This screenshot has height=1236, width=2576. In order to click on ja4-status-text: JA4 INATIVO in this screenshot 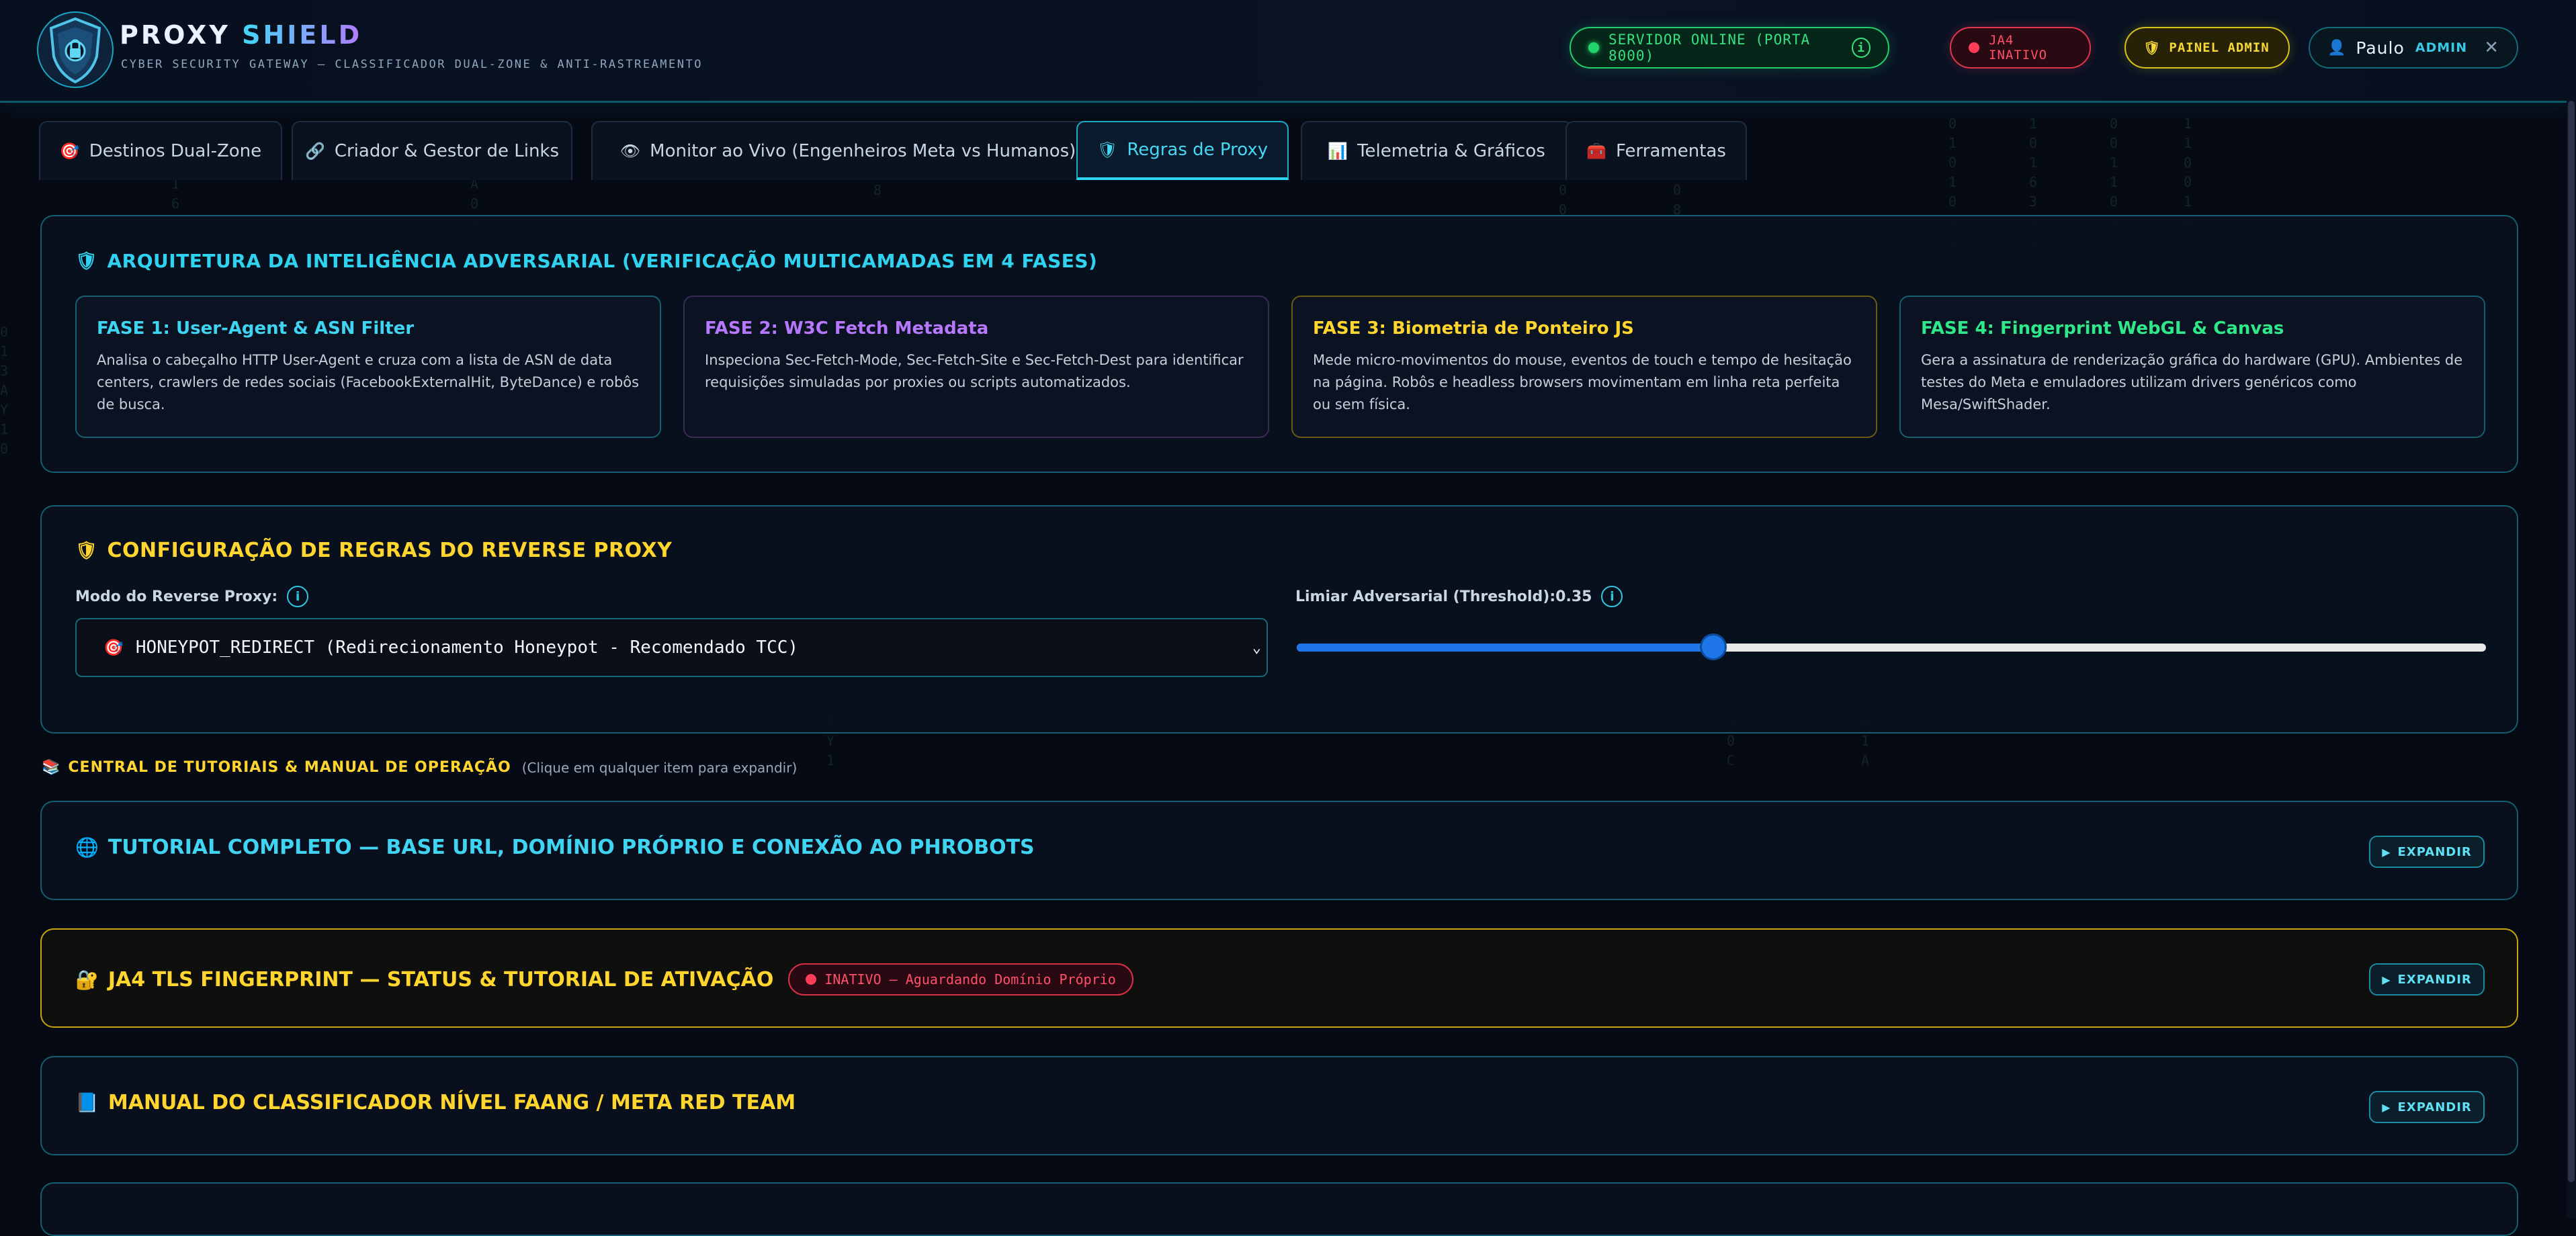, I will do `click(2018, 48)`.